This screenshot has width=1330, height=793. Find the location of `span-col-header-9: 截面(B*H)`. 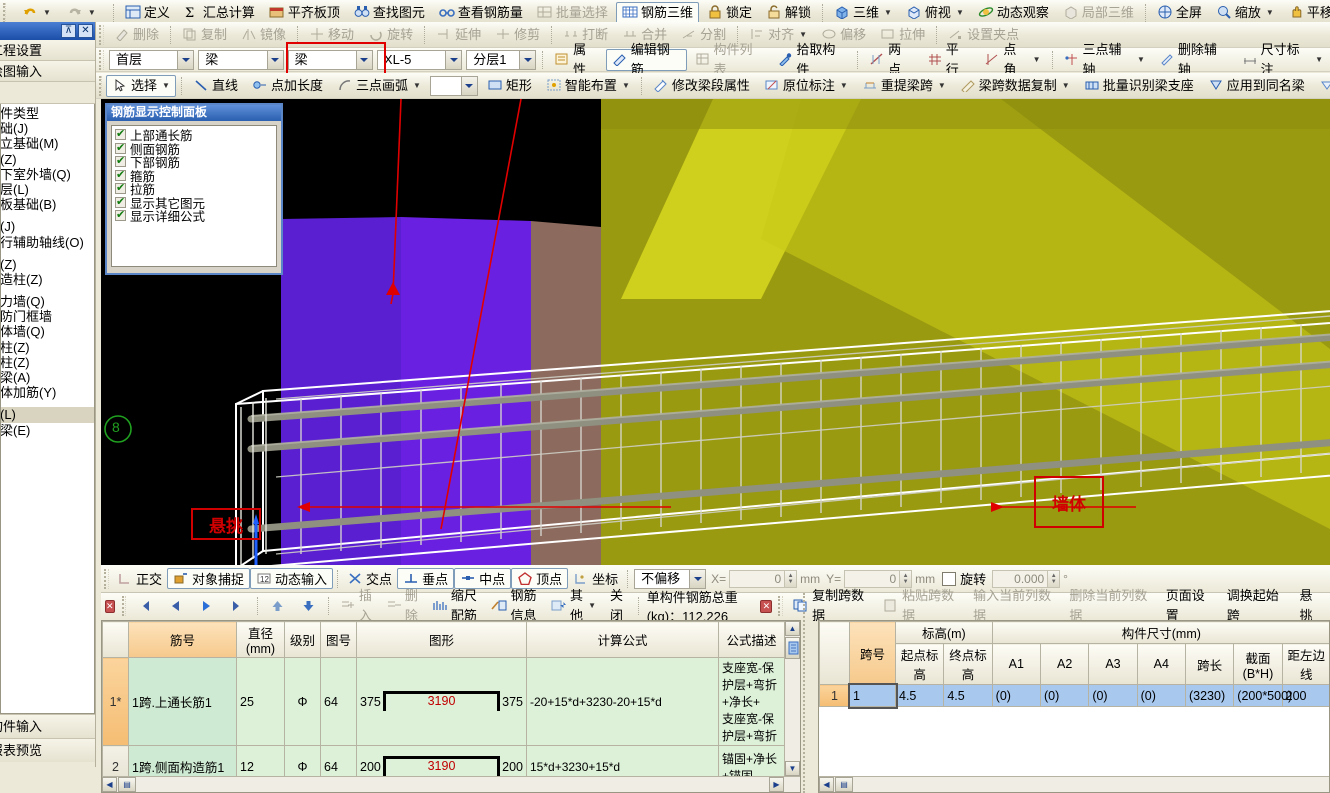

span-col-header-9: 截面(B*H) is located at coordinates (1258, 664).